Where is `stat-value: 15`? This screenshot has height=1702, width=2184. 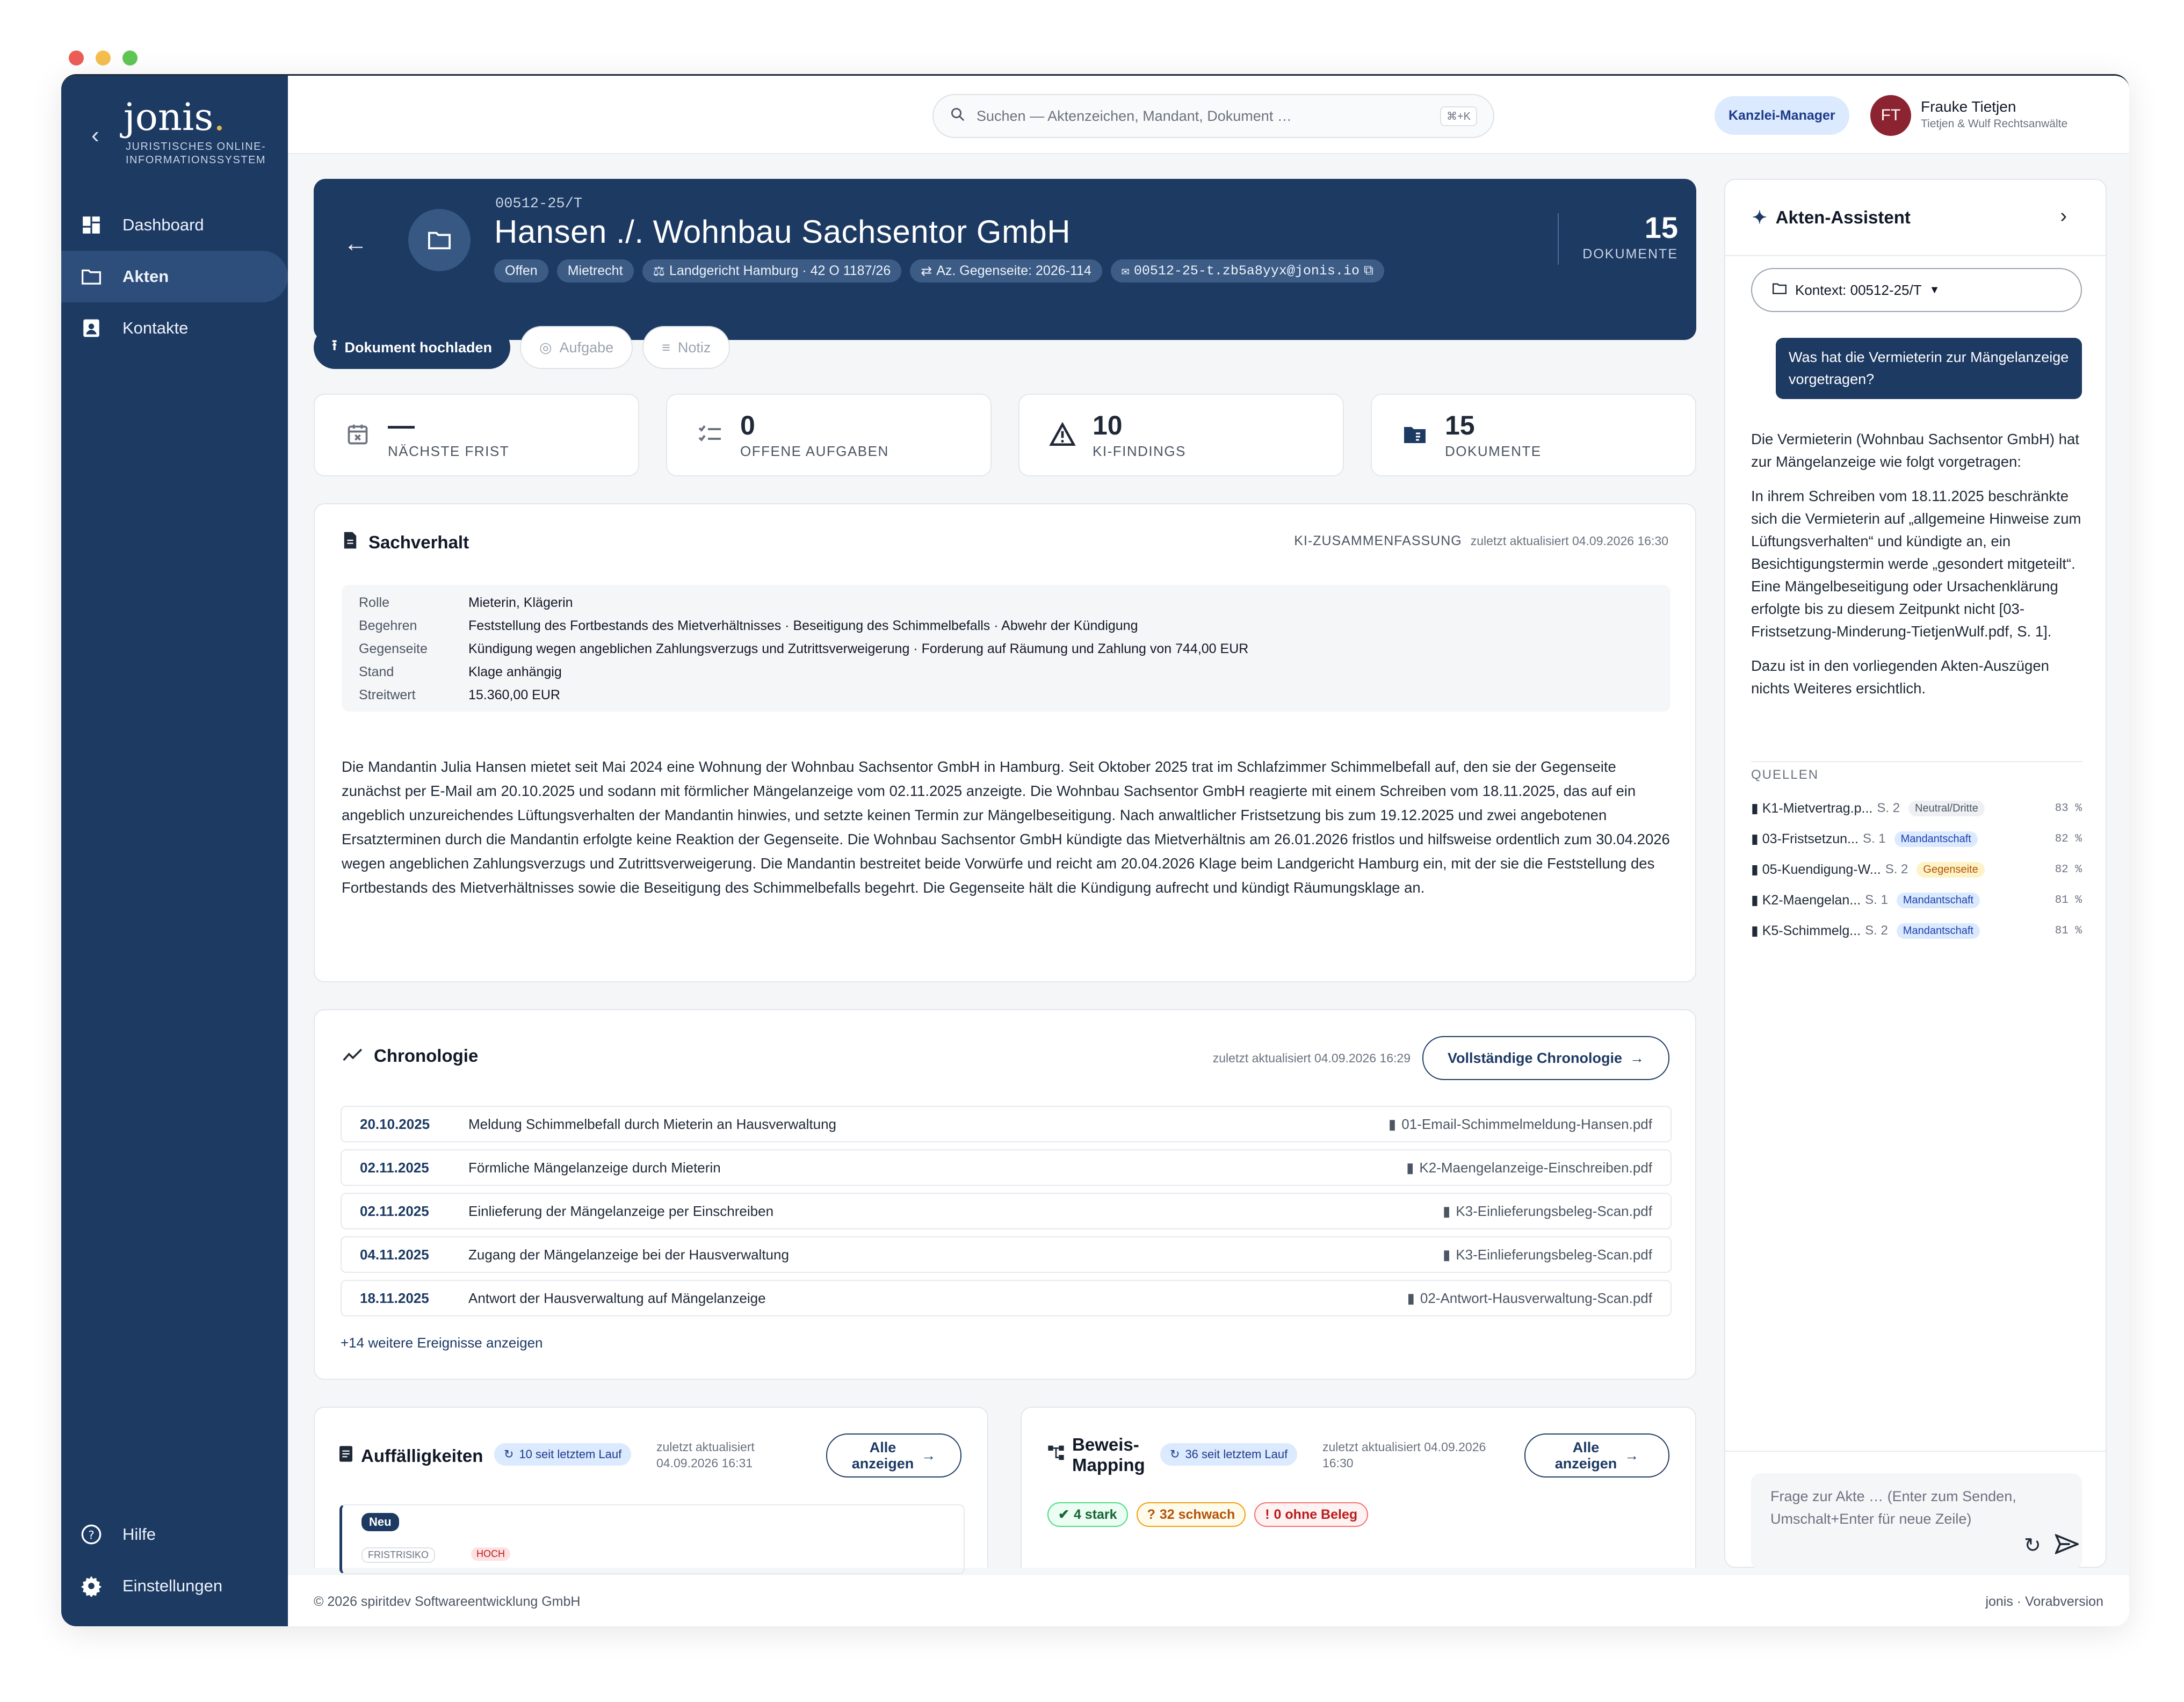
stat-value: 15 is located at coordinates (1460, 425).